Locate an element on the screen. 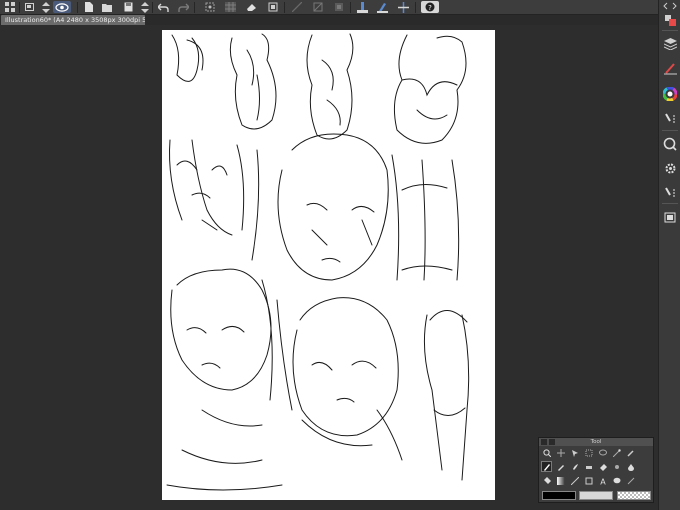 The height and width of the screenshot is (510, 680). undo-icon is located at coordinates (163, 7).